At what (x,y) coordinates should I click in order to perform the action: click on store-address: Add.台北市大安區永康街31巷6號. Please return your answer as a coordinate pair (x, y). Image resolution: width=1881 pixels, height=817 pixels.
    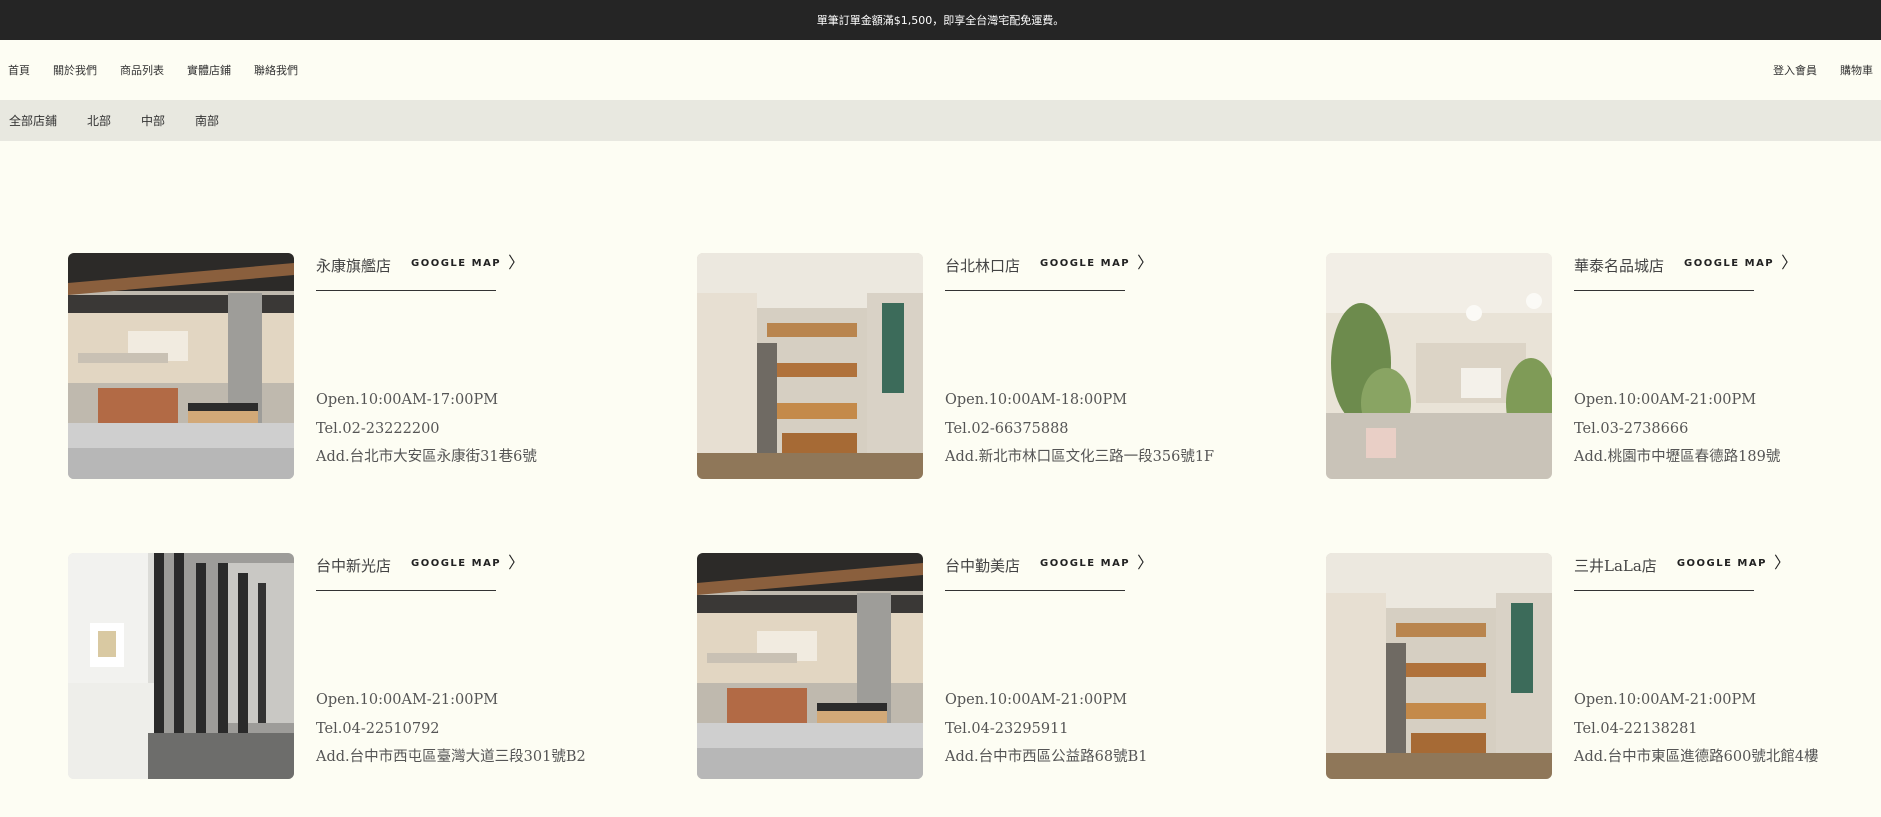
    Looking at the image, I should click on (426, 457).